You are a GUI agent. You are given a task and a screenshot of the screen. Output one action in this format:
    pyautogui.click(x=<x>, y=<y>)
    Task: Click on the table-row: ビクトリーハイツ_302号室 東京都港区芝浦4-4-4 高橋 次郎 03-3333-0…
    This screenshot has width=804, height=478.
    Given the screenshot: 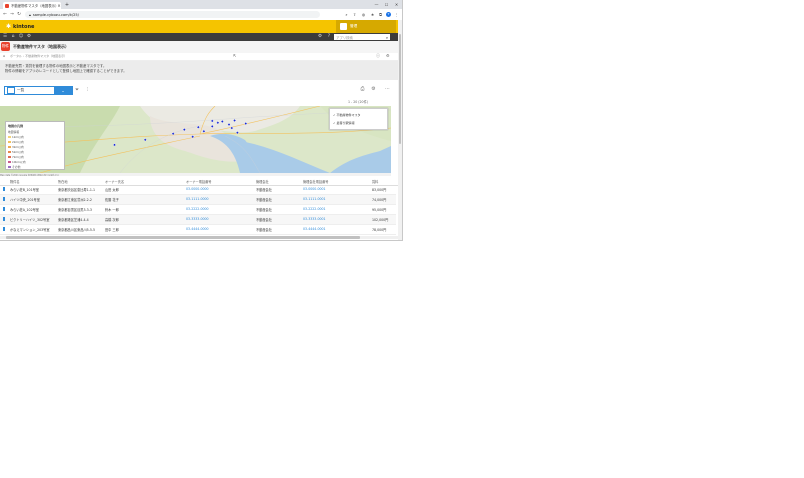 What is the action you would take?
    pyautogui.click(x=198, y=220)
    